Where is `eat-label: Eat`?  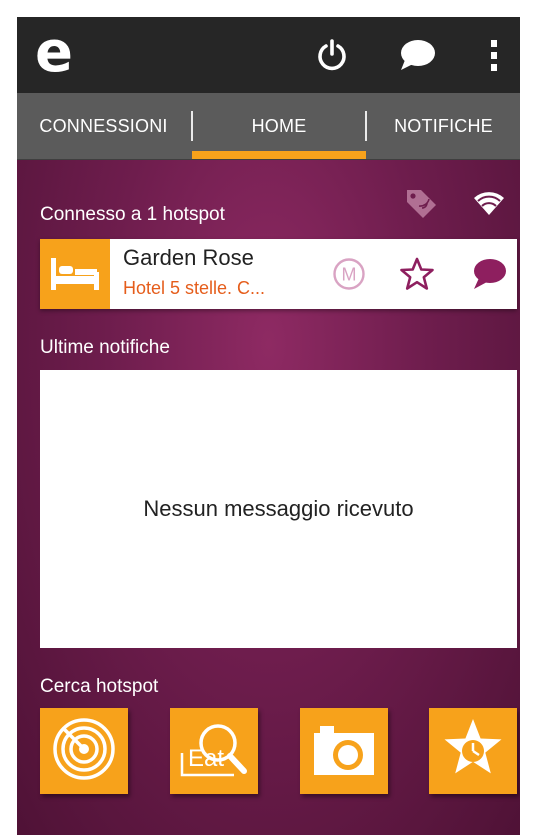
eat-label: Eat is located at coordinates (206, 758).